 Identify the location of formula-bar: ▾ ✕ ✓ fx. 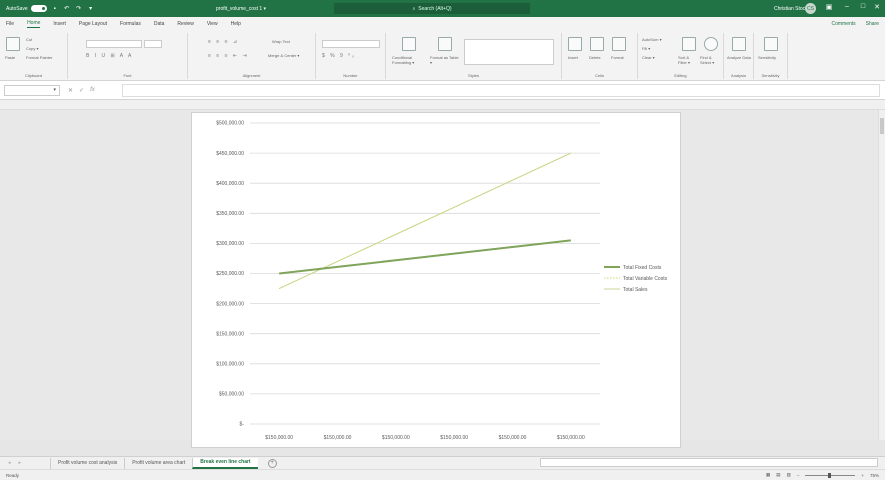
(442, 90).